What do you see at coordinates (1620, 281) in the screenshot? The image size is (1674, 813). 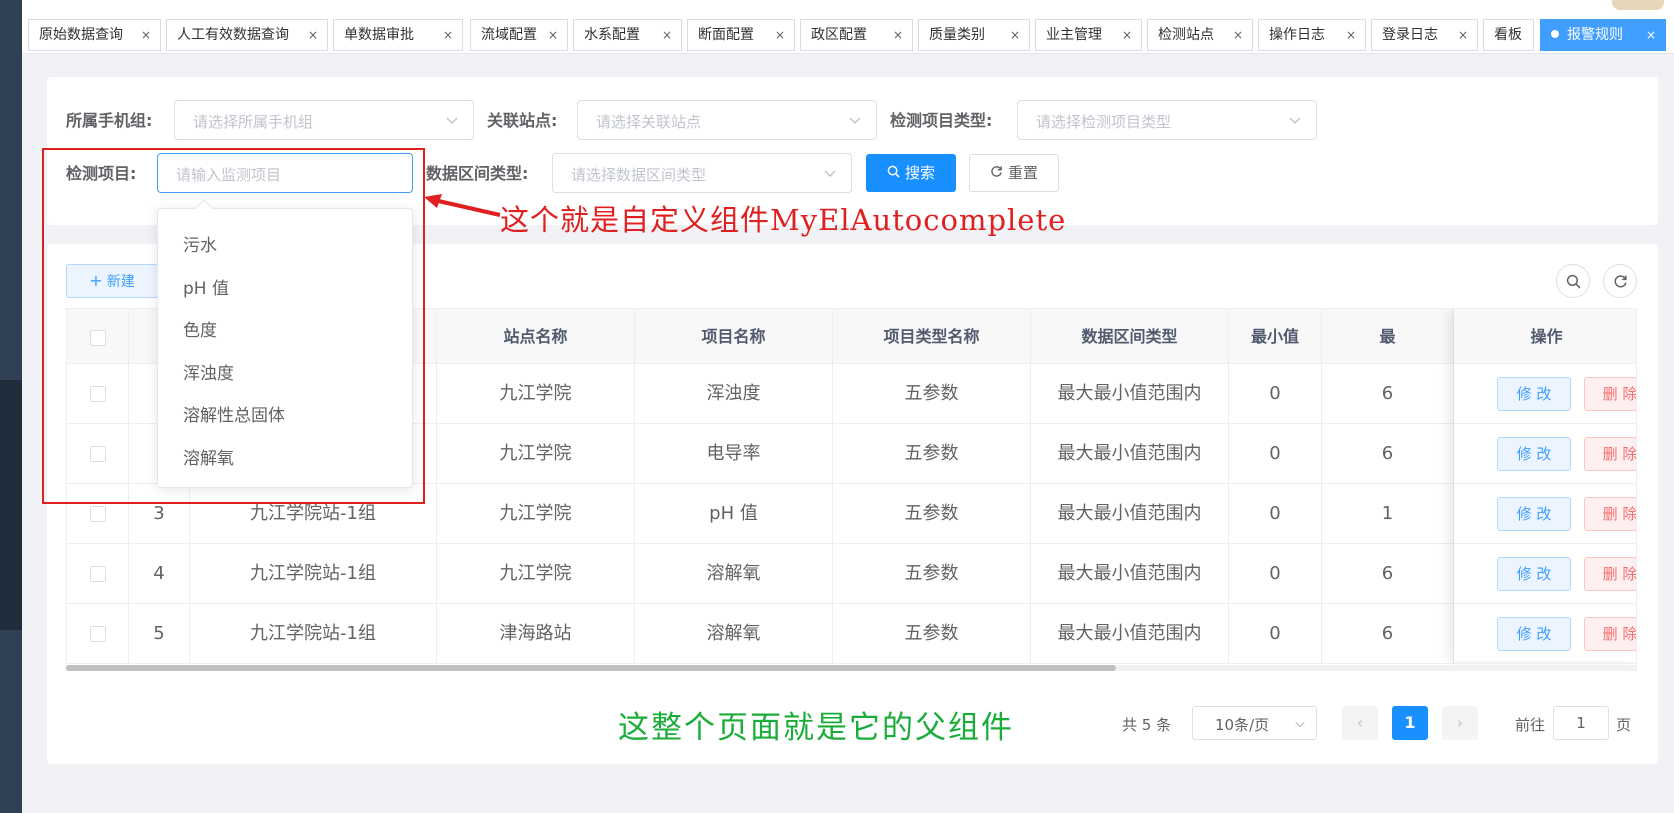 I see `refresh-table-button` at bounding box center [1620, 281].